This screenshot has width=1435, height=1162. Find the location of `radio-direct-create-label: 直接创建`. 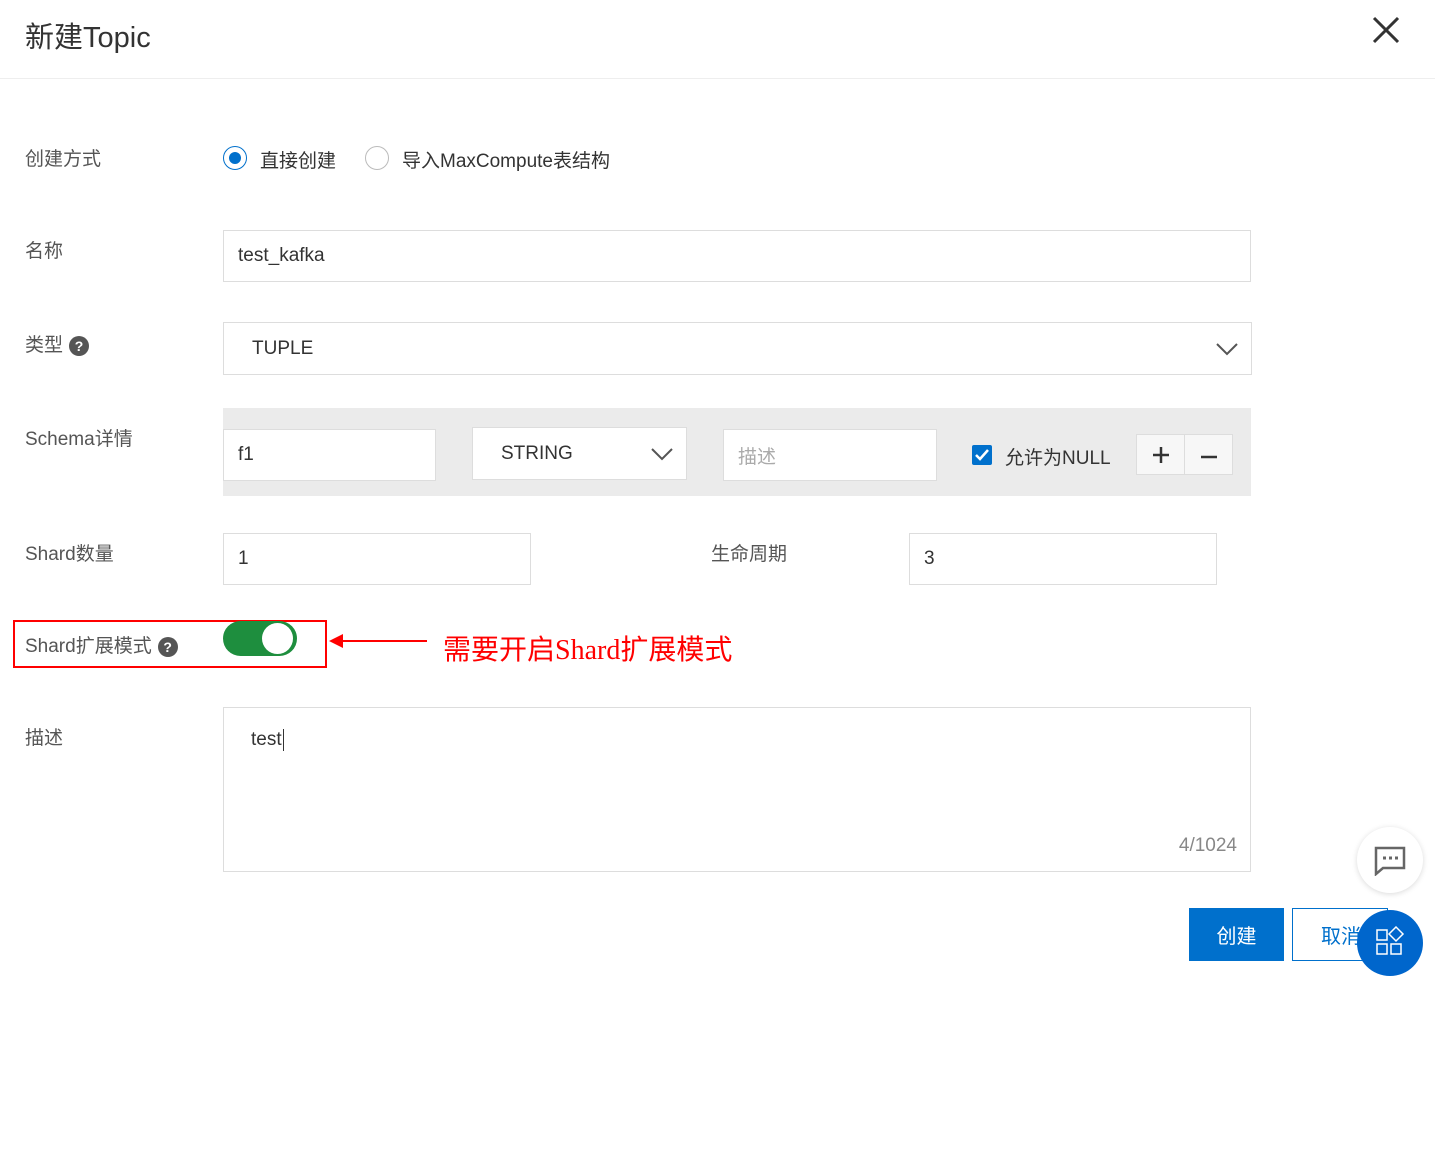

radio-direct-create-label: 直接创建 is located at coordinates (298, 159).